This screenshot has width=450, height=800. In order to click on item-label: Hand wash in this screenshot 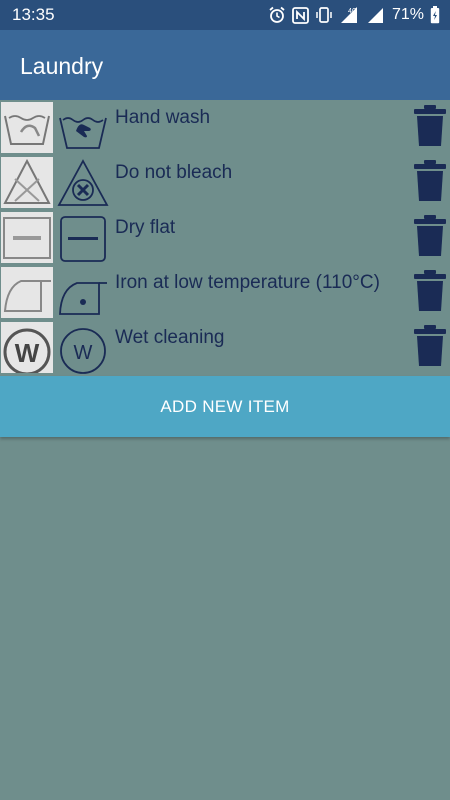, I will do `click(163, 117)`.